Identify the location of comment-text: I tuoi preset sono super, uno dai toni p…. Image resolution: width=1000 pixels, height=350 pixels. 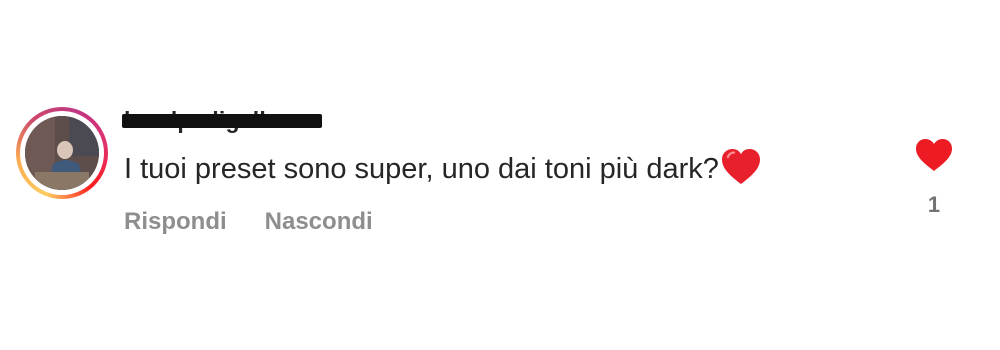
(421, 169).